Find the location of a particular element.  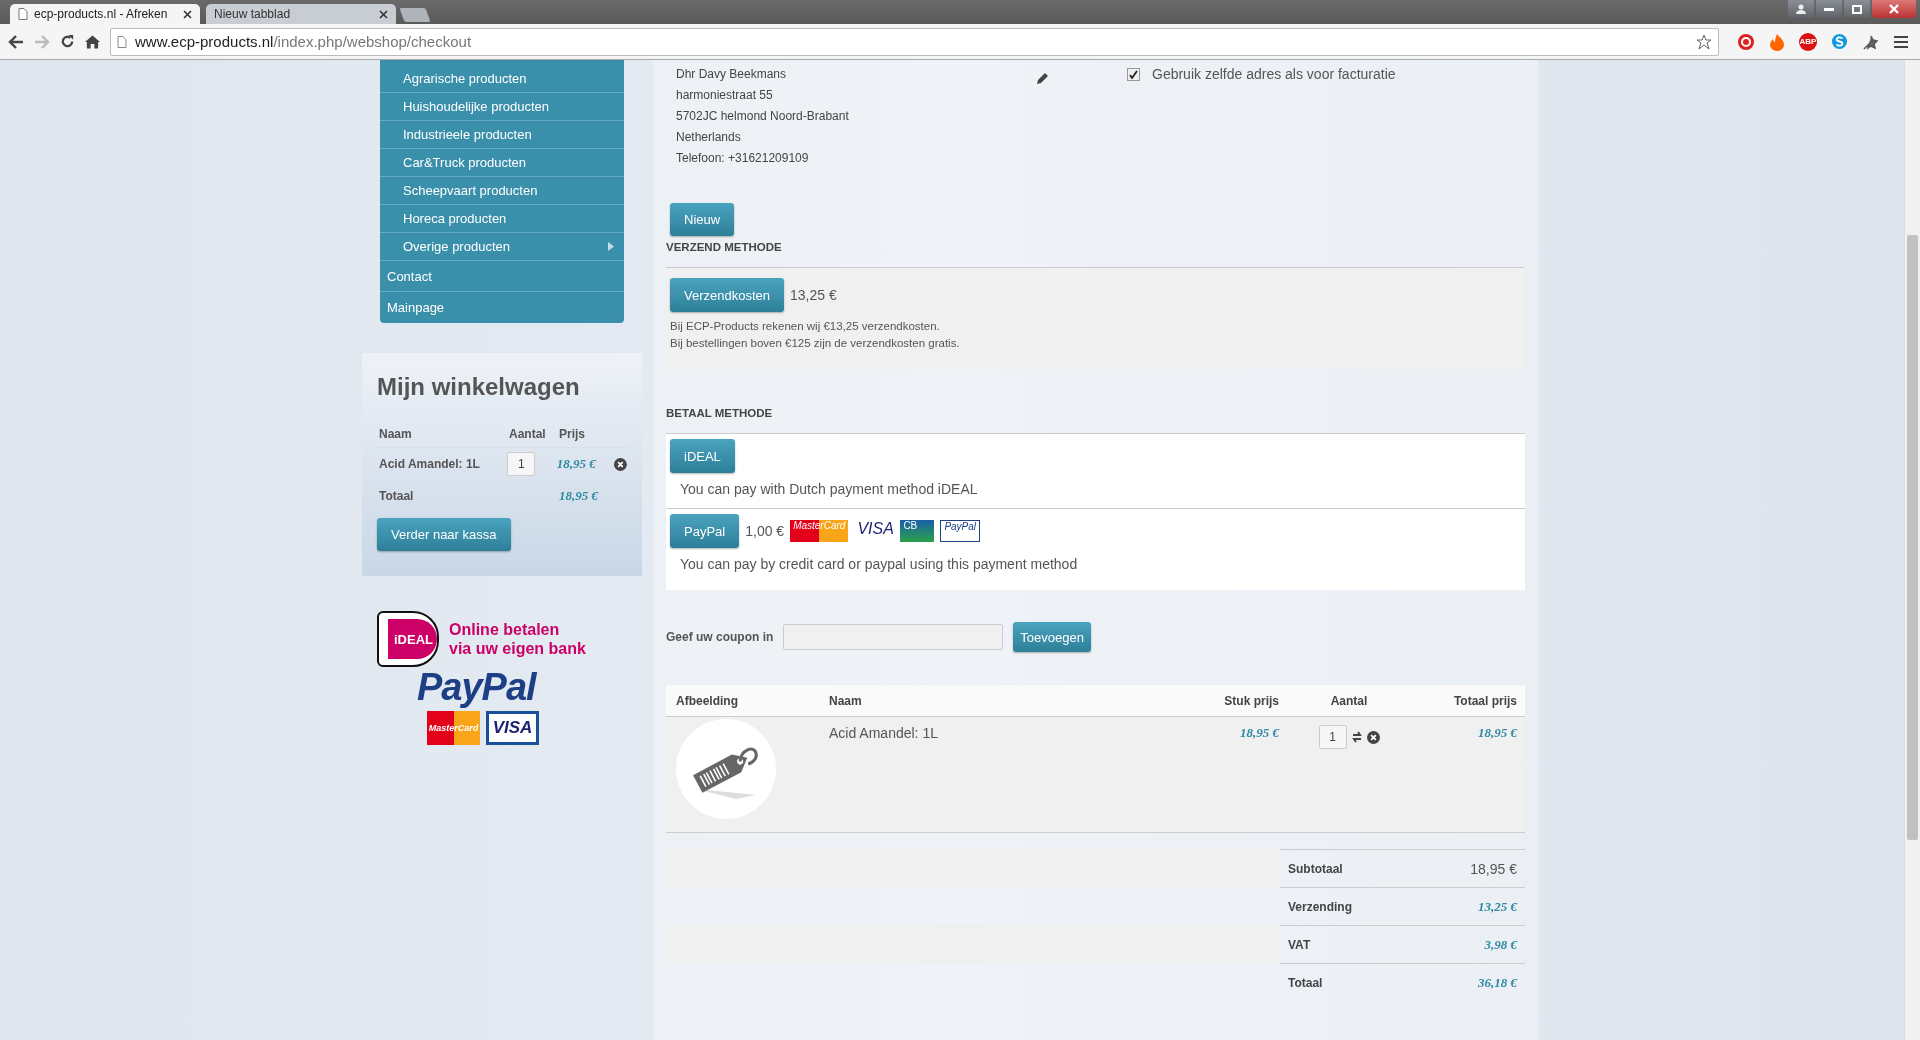

scrollbar-thumb is located at coordinates (1912, 537).